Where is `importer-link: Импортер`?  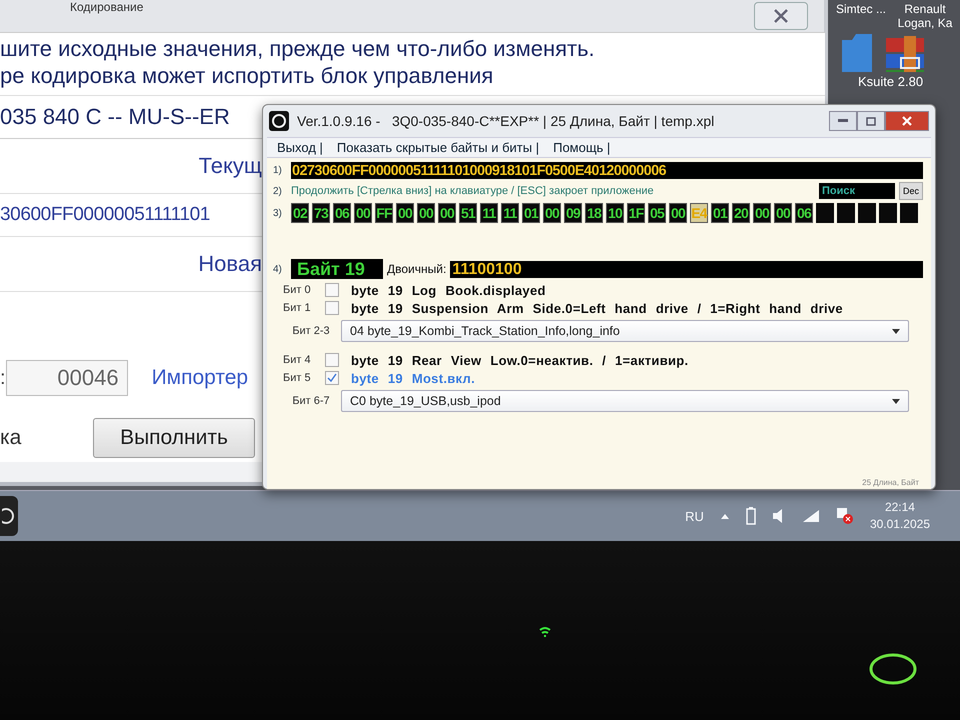
importer-link: Импортер is located at coordinates (200, 378).